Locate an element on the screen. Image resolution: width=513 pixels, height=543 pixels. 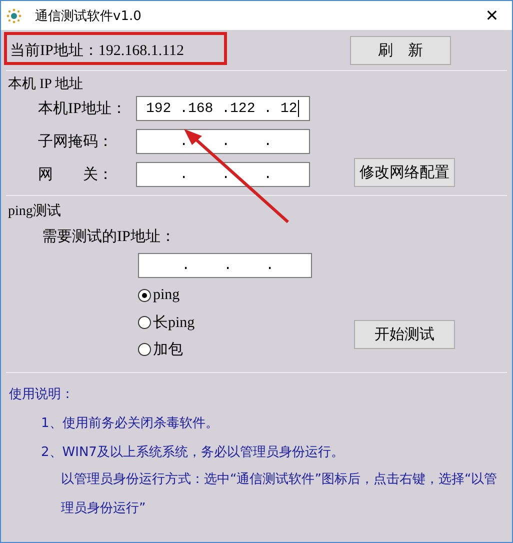
start-test-button: 开始测试 is located at coordinates (404, 334).